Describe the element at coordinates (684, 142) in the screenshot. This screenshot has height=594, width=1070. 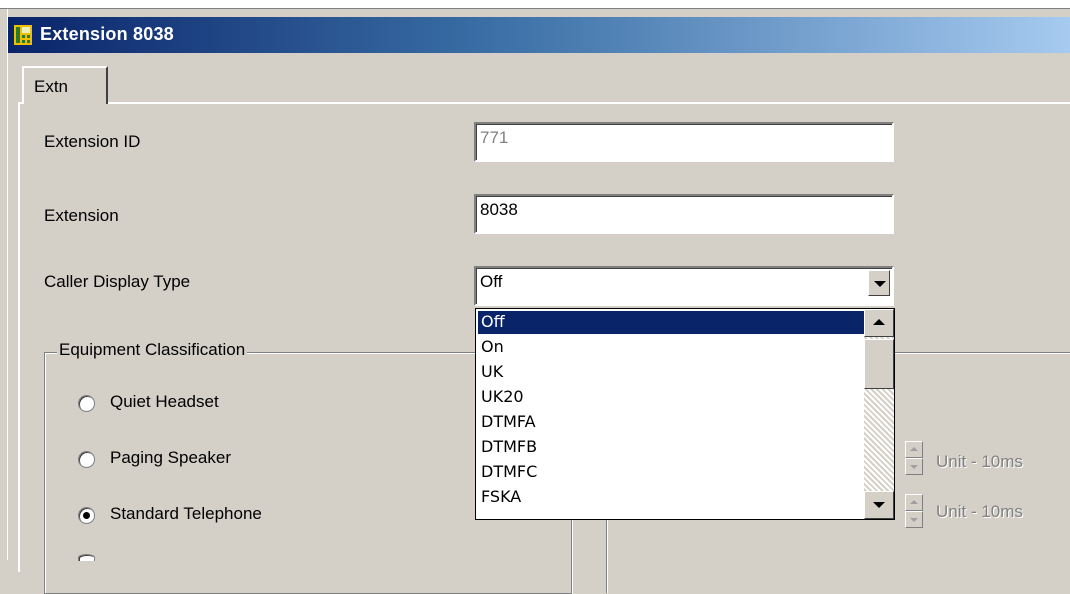
I see `extension-id-field: 771` at that location.